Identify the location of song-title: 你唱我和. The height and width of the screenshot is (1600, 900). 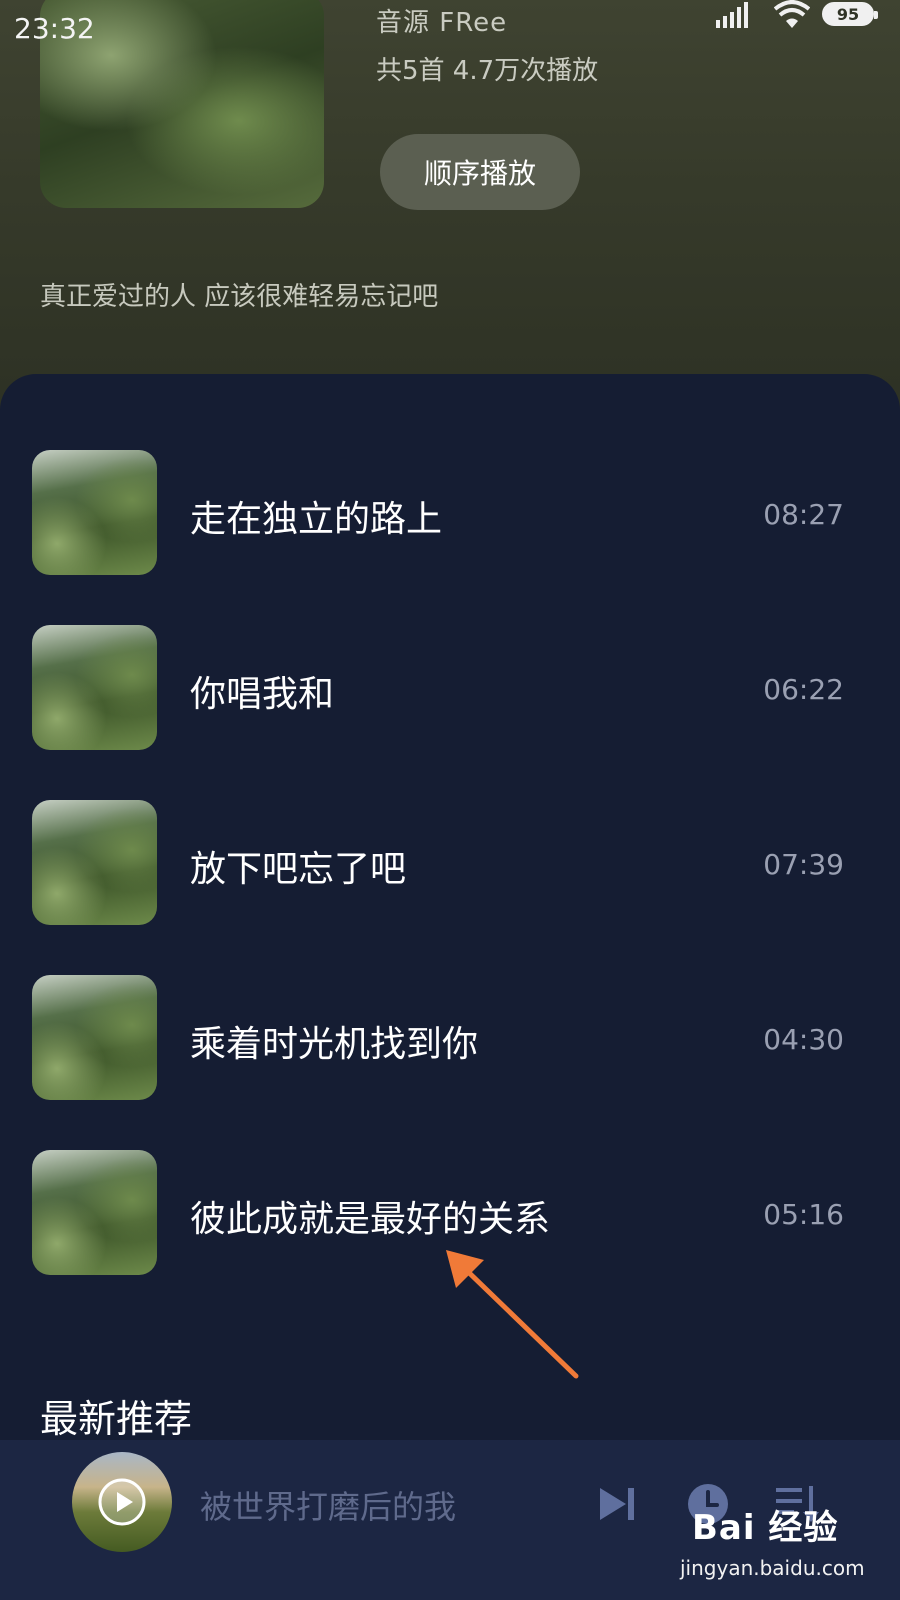
(262, 694).